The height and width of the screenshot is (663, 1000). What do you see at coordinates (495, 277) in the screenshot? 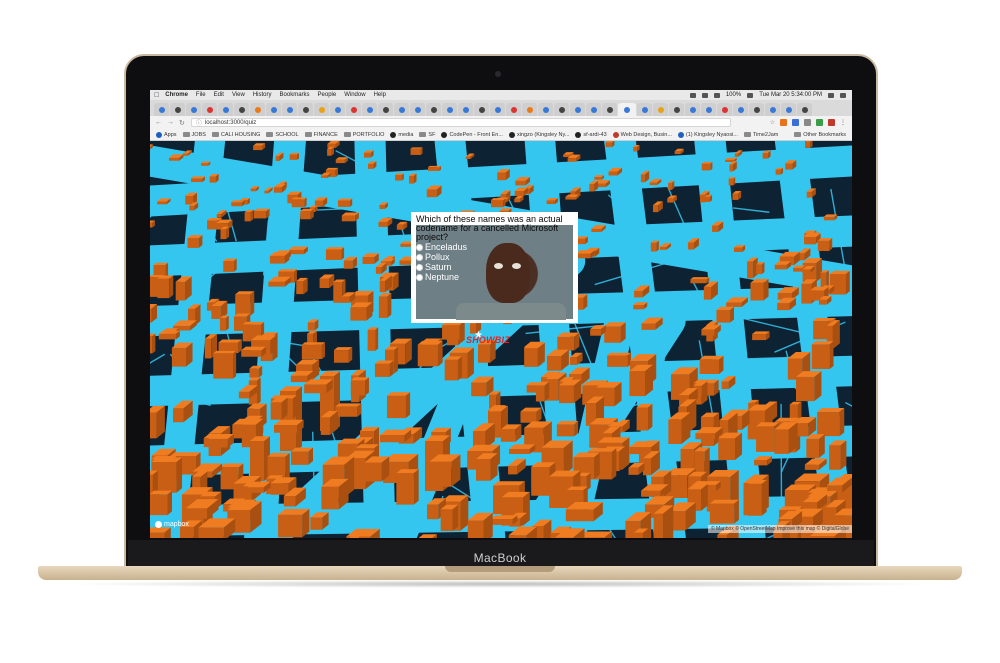
I see `quiz-option: Neptune` at bounding box center [495, 277].